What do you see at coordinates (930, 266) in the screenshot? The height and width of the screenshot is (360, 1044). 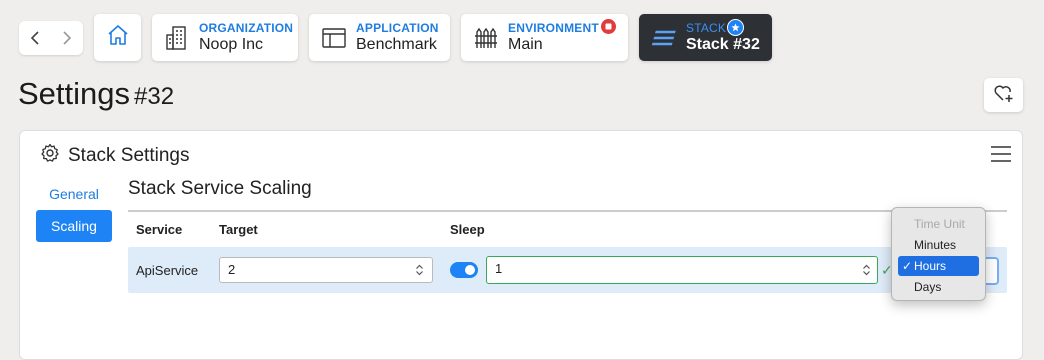 I see `dropdown-option-label: Hours` at bounding box center [930, 266].